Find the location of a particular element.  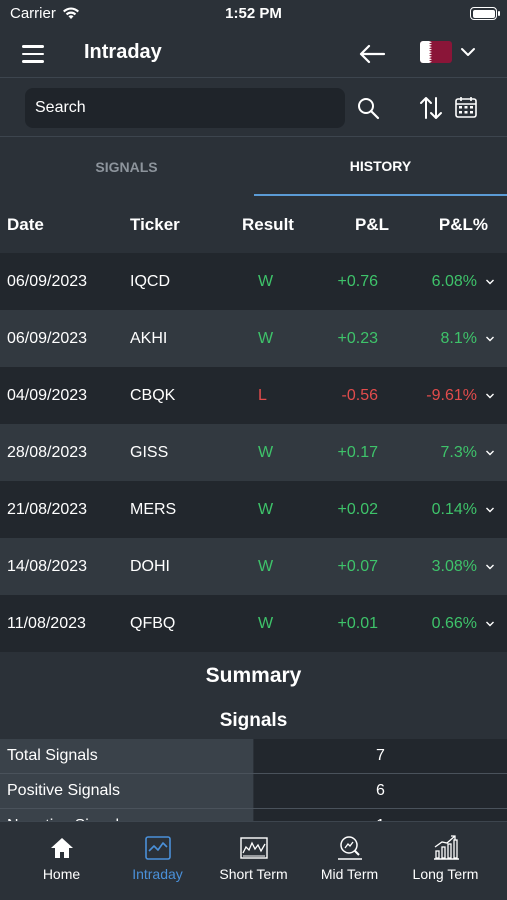

qatar-flag-icon is located at coordinates (436, 52).